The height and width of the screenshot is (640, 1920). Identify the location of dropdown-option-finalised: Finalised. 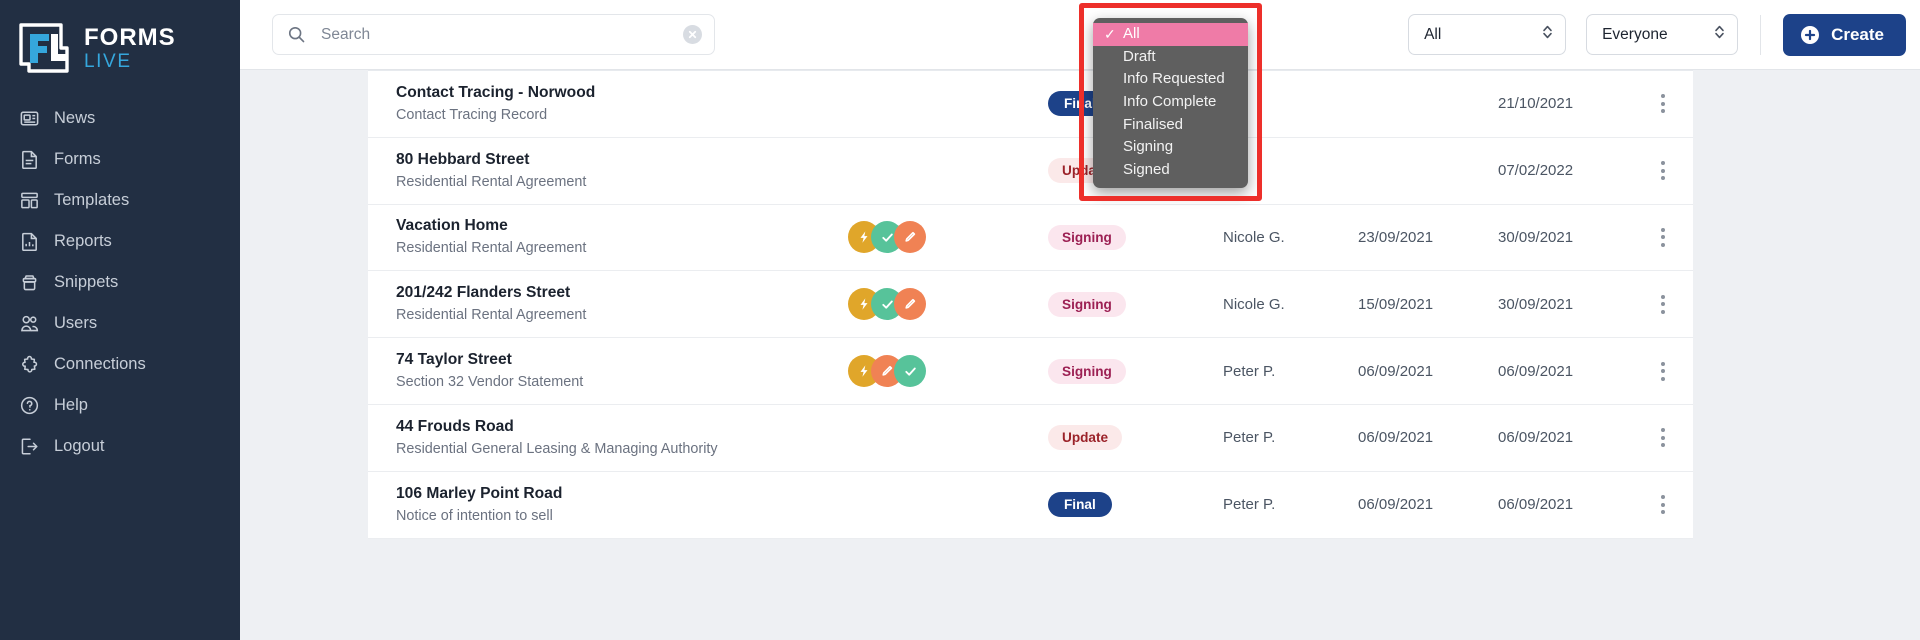
(1170, 125).